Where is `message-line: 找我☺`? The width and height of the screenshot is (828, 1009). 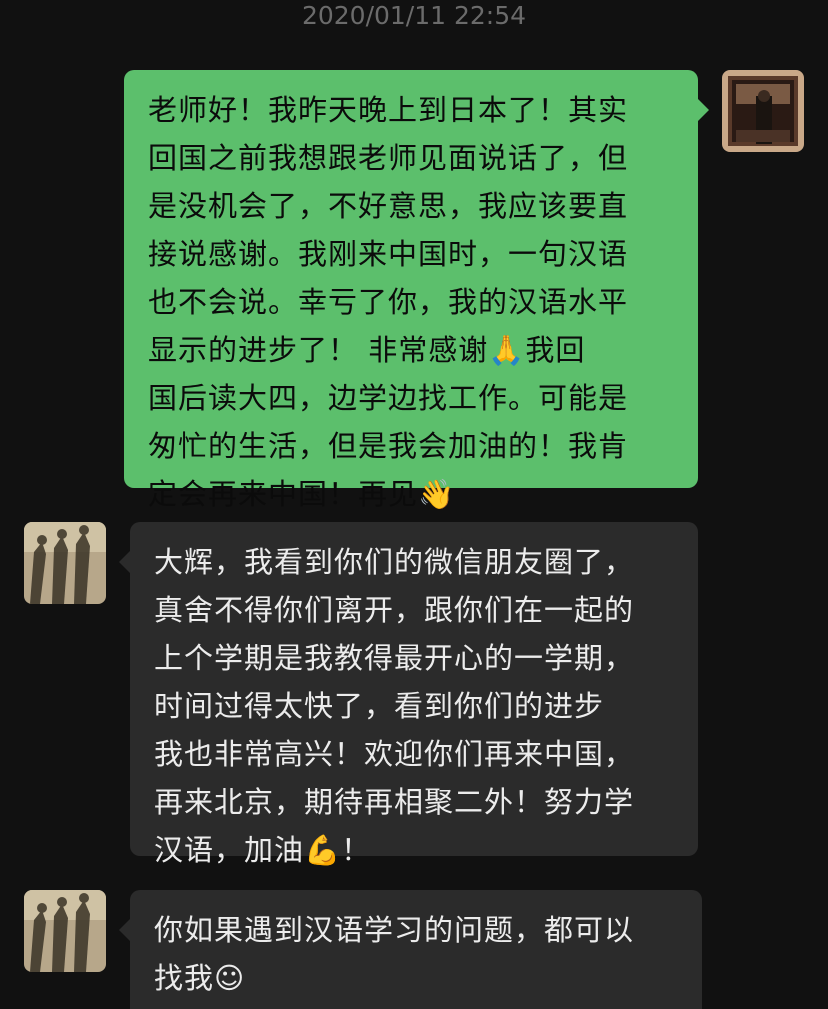 message-line: 找我☺ is located at coordinates (200, 978).